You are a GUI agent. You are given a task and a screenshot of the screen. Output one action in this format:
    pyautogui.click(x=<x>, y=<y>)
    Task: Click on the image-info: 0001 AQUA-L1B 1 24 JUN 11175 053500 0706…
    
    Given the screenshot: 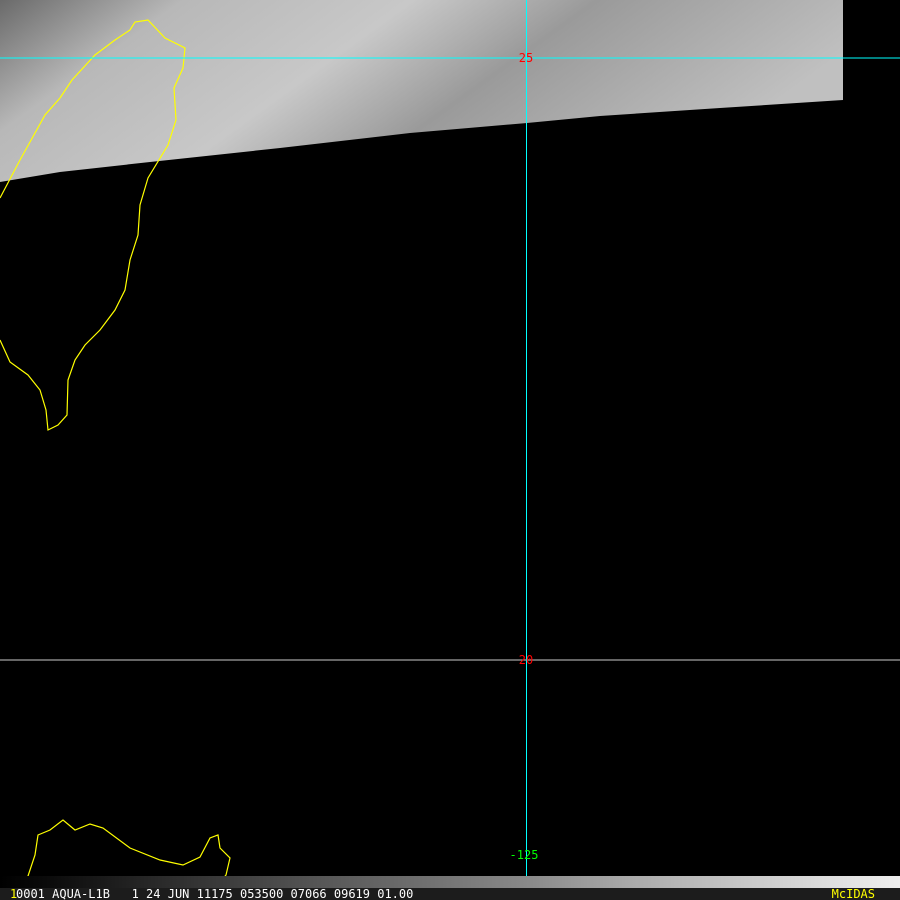 What is the action you would take?
    pyautogui.click(x=215, y=893)
    